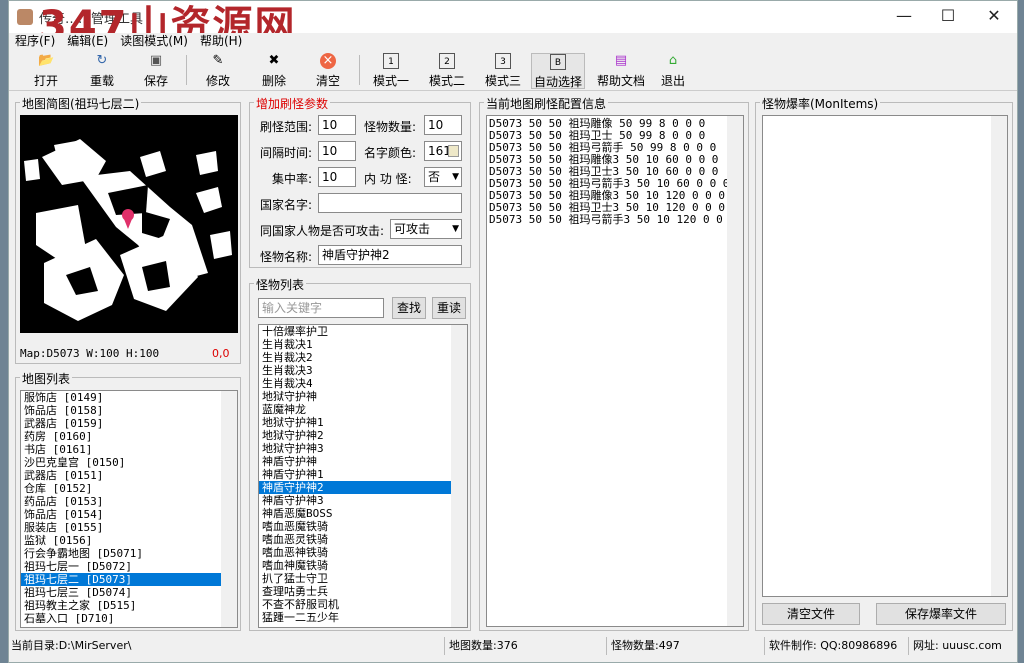 This screenshot has height=663, width=1024. Describe the element at coordinates (811, 614) in the screenshot. I see `clear-file-button: 清空文件` at that location.